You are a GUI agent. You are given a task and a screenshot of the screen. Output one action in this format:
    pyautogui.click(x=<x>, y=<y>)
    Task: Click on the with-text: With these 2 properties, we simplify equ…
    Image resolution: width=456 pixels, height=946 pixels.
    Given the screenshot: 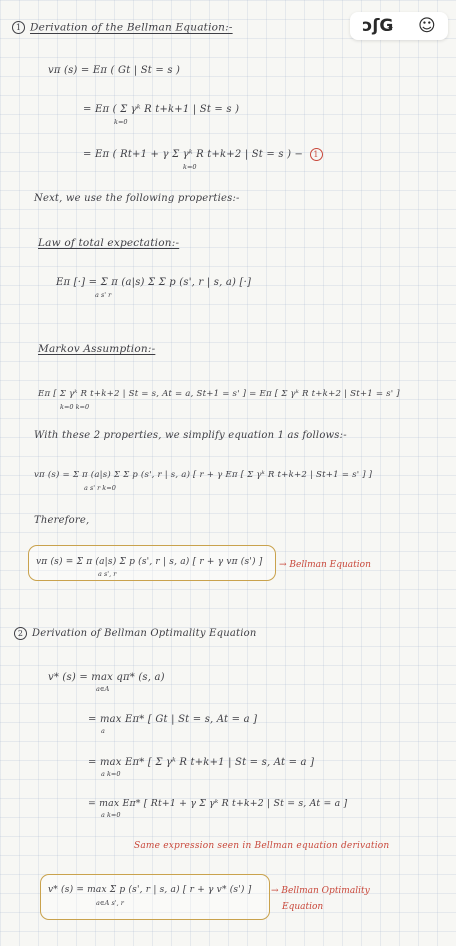 What is the action you would take?
    pyautogui.click(x=190, y=435)
    